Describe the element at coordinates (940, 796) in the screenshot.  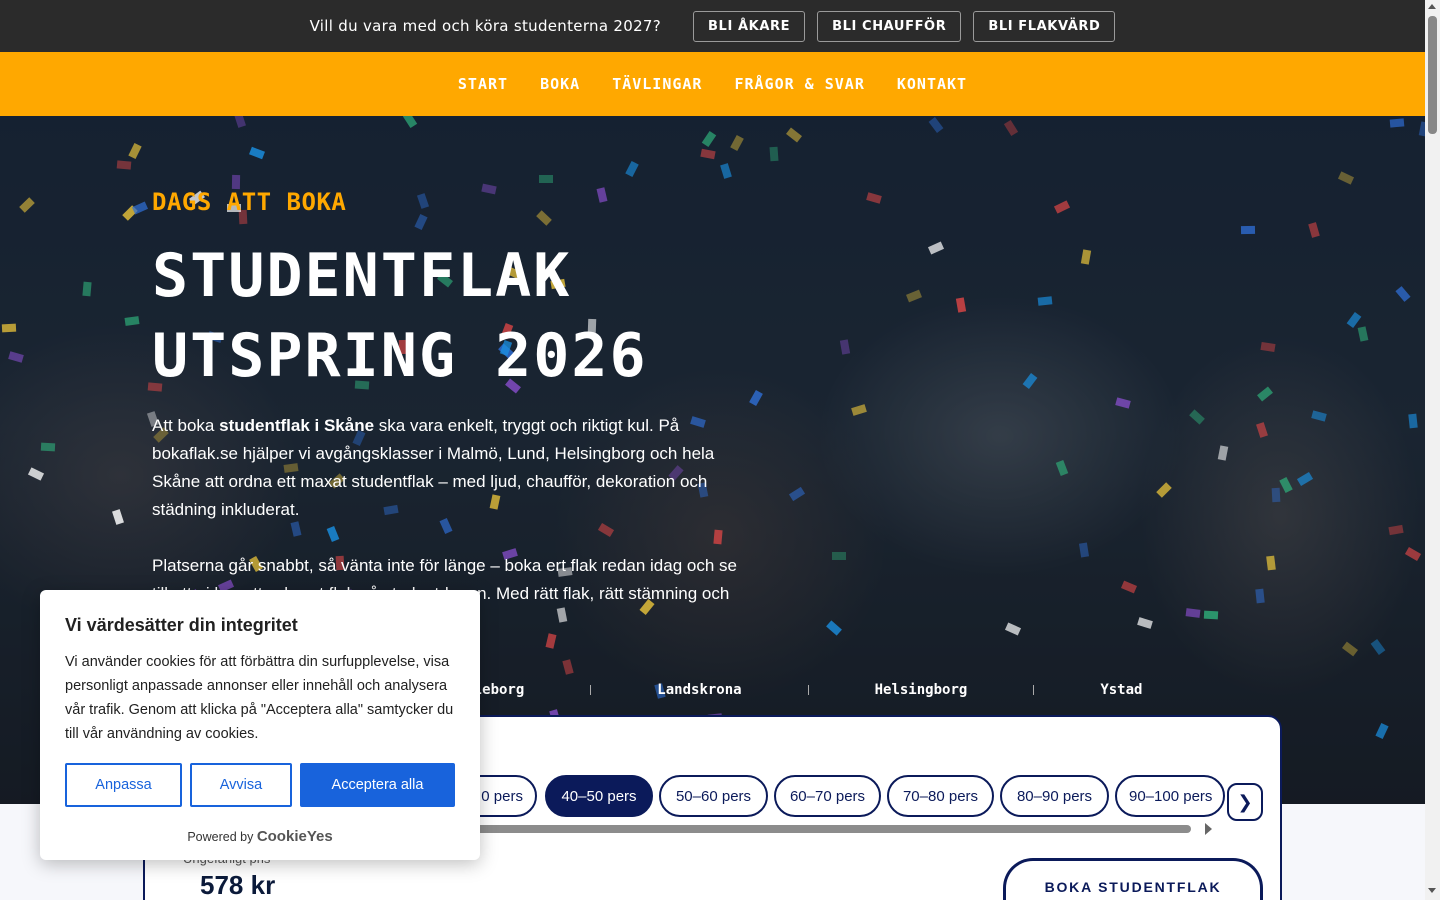
I see `size-option-70-80: 70–80 pers` at that location.